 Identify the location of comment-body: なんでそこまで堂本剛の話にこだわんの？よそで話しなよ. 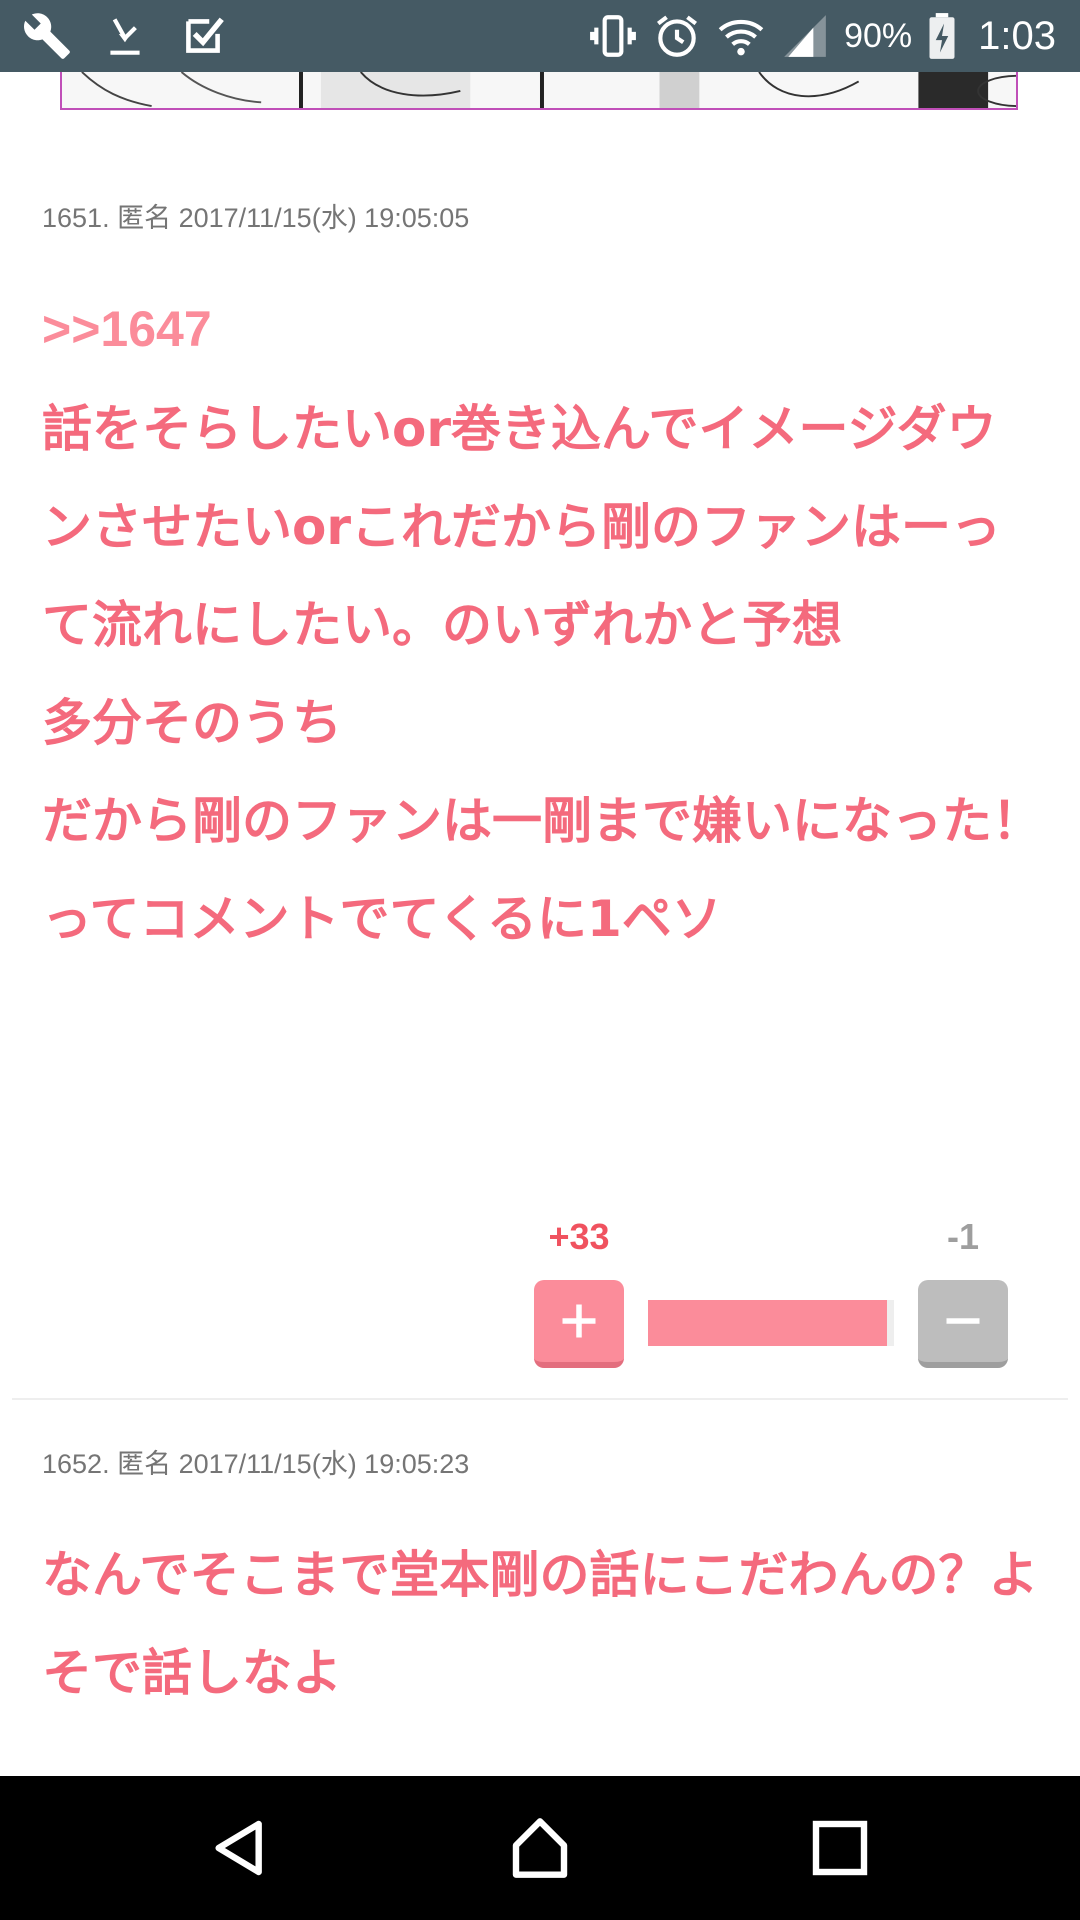
(540, 1624).